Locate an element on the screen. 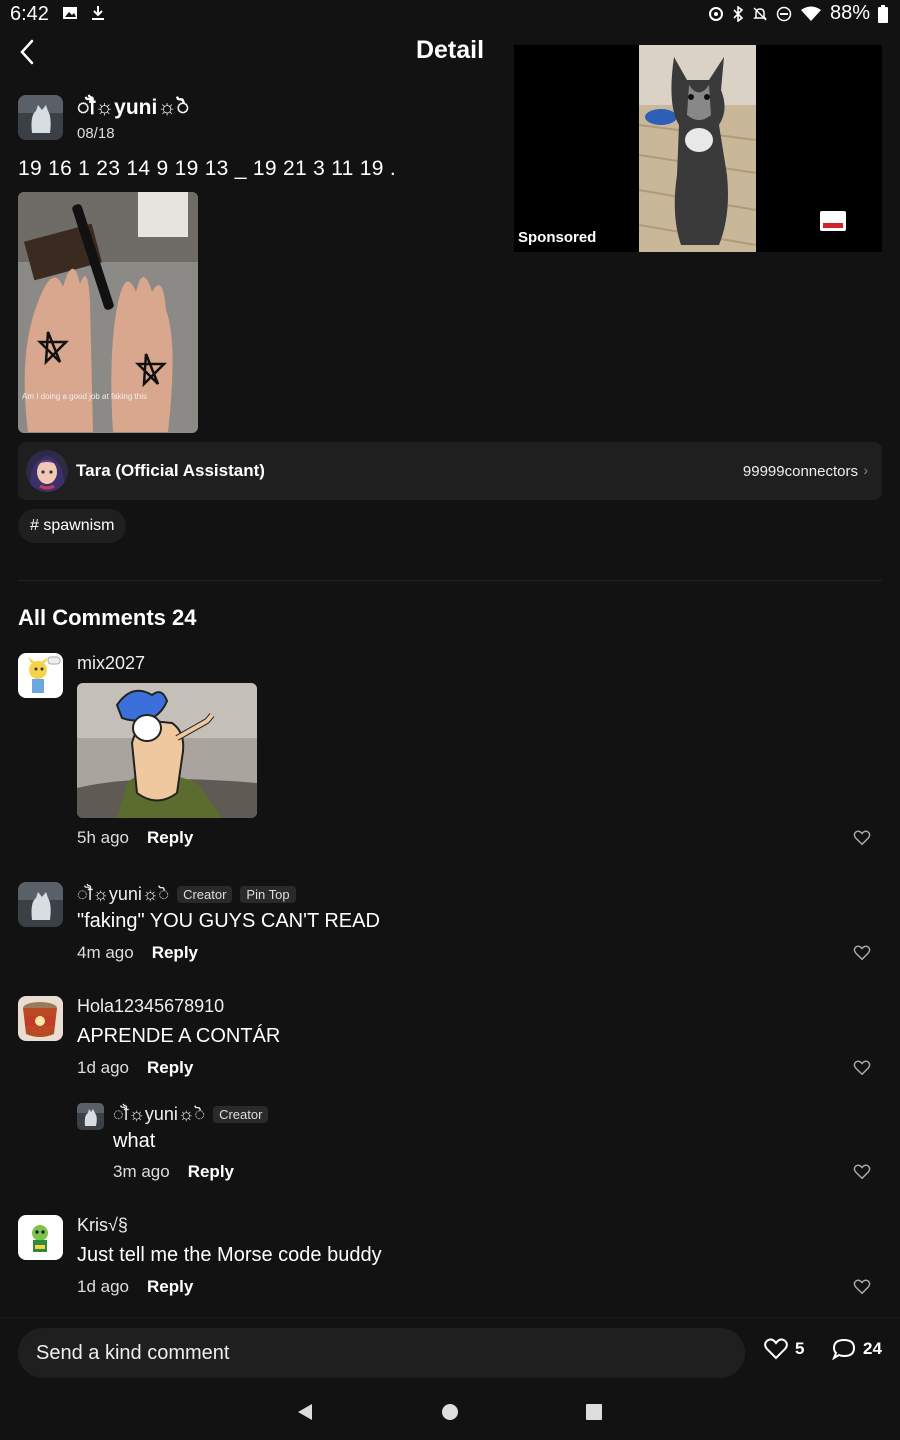 The width and height of the screenshot is (900, 1440). wifi-icon is located at coordinates (810, 13).